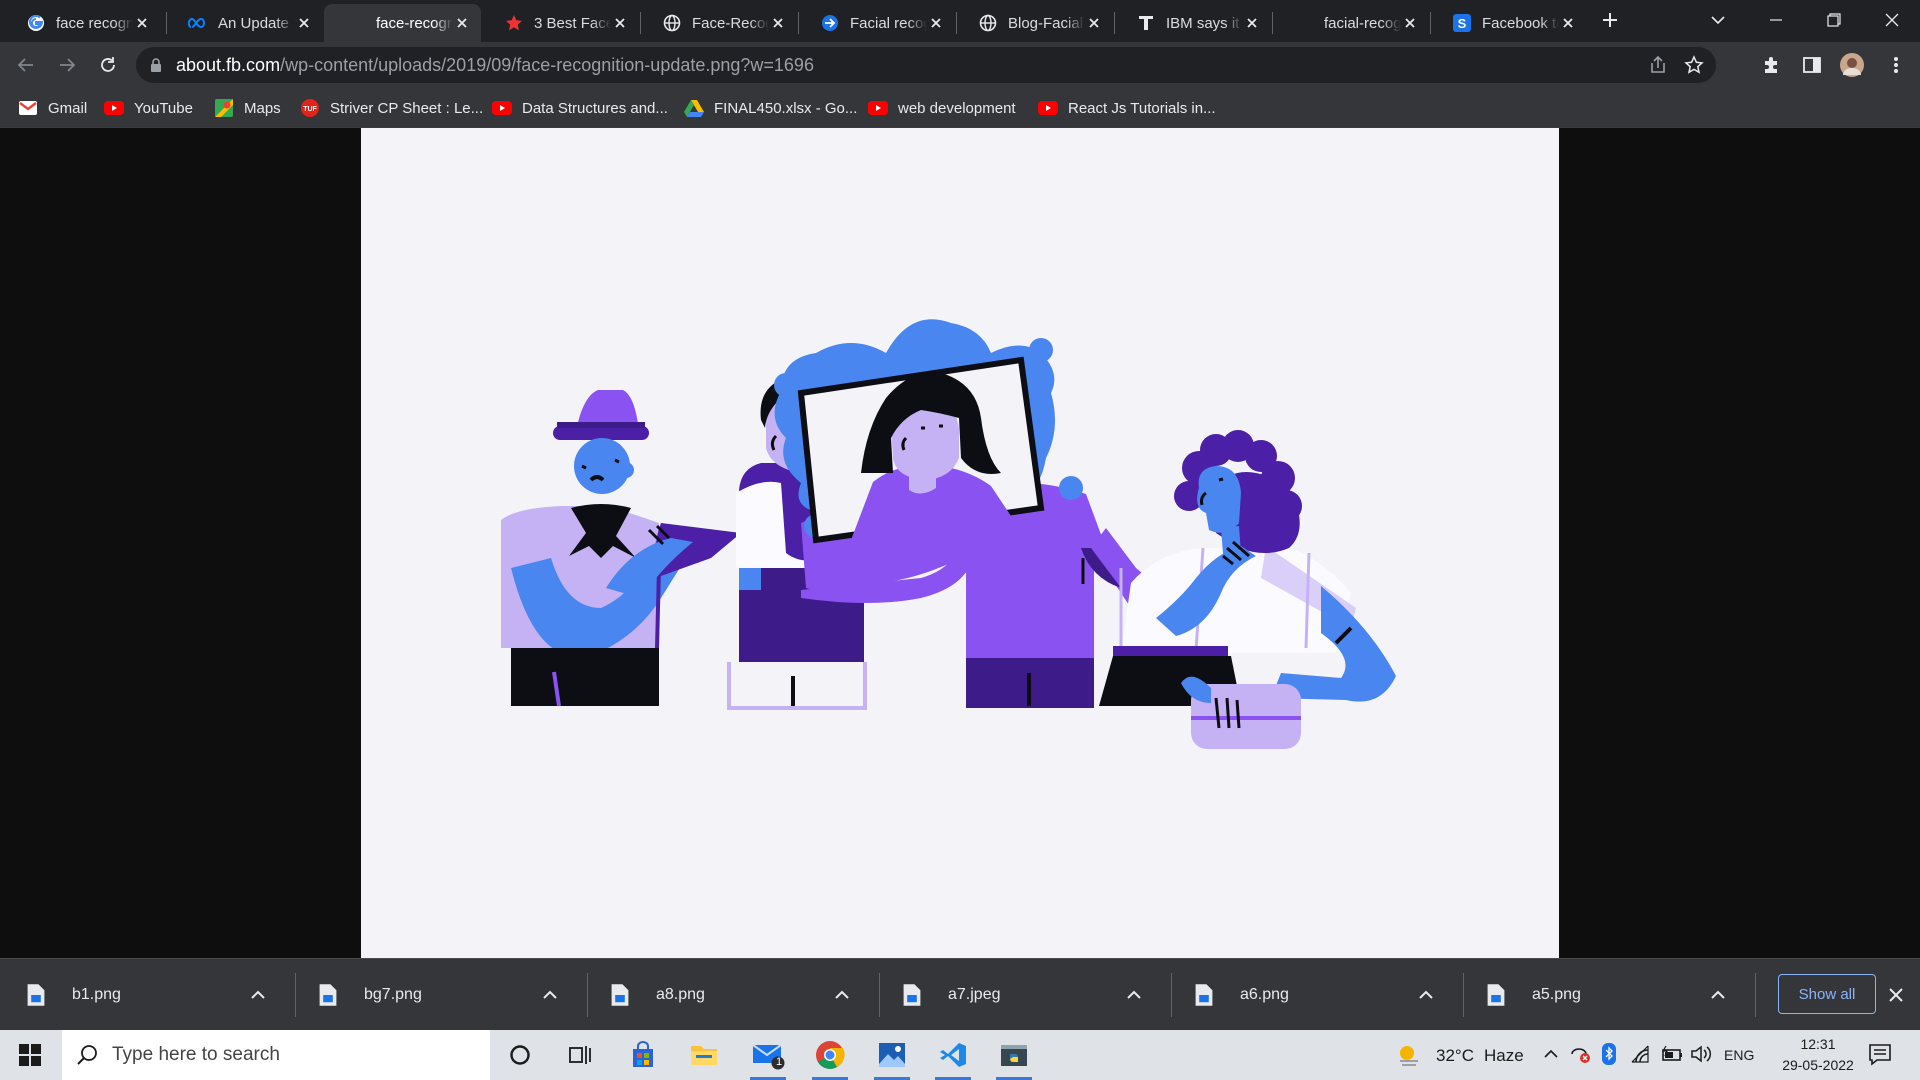 The width and height of the screenshot is (1920, 1080). What do you see at coordinates (830, 1057) in the screenshot?
I see `taskbar-chrome` at bounding box center [830, 1057].